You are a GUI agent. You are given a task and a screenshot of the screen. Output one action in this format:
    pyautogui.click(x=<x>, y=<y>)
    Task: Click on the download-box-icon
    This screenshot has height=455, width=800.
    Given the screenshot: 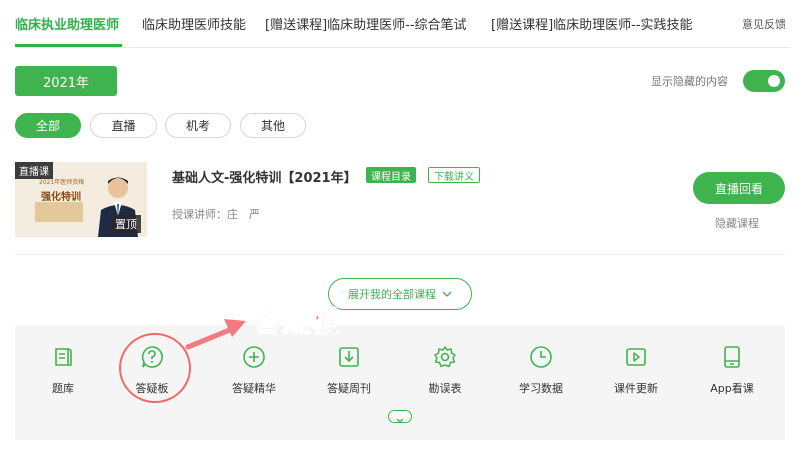 What is the action you would take?
    pyautogui.click(x=349, y=357)
    